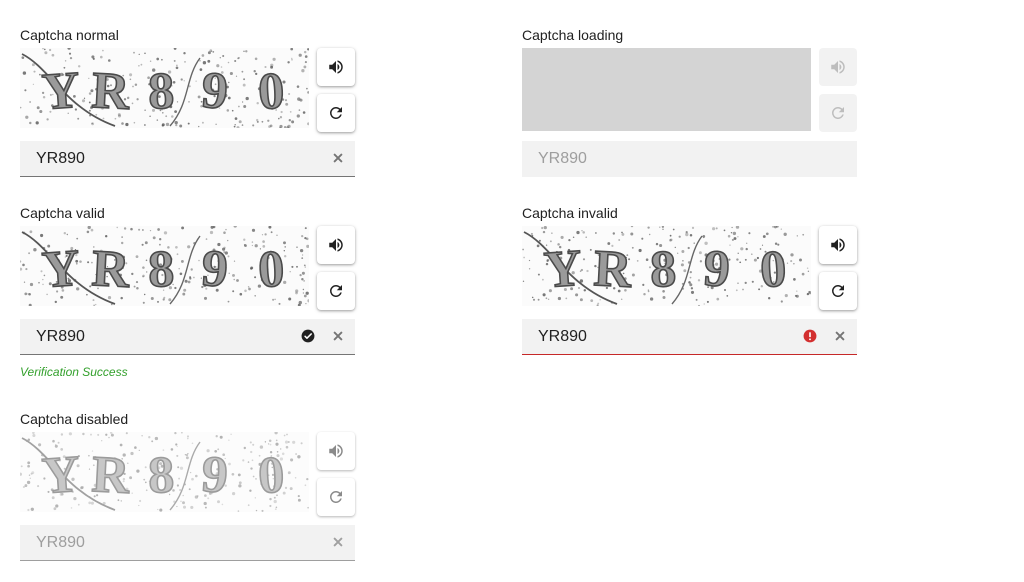 Image resolution: width=1024 pixels, height=582 pixels. Describe the element at coordinates (74, 419) in the screenshot. I see `captcha-disabled-label: Captcha disabled` at that location.